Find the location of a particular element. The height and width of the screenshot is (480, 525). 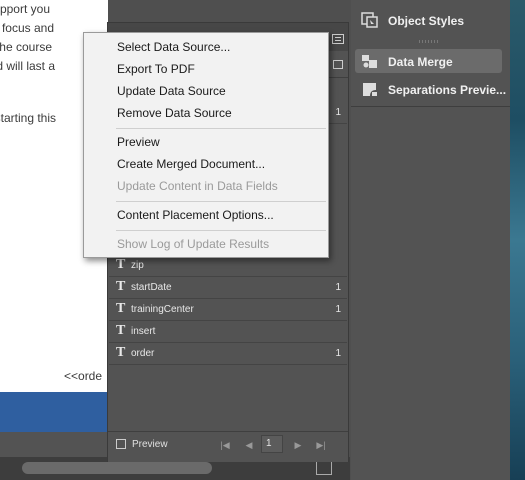

object-styles-icon is located at coordinates (369, 20).